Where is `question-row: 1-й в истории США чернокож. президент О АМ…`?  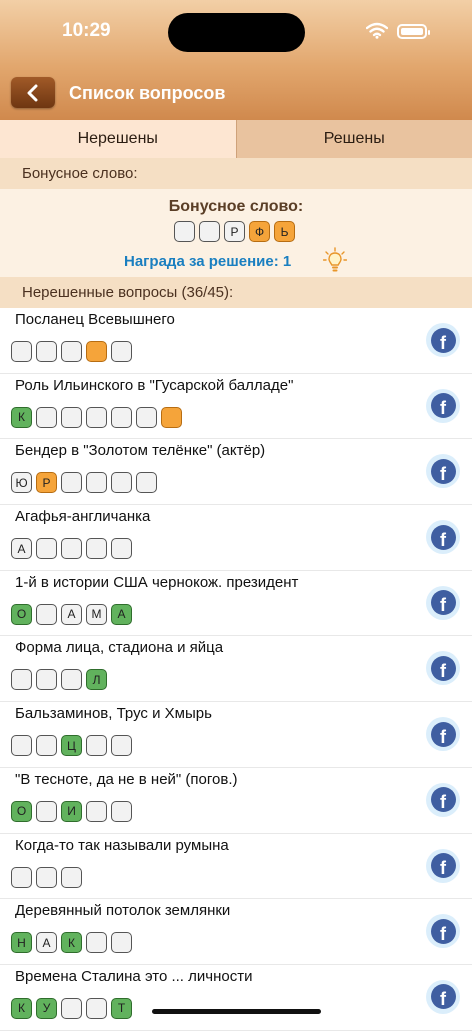
question-row: 1-й в истории США чернокож. президент О АМ… is located at coordinates (236, 604).